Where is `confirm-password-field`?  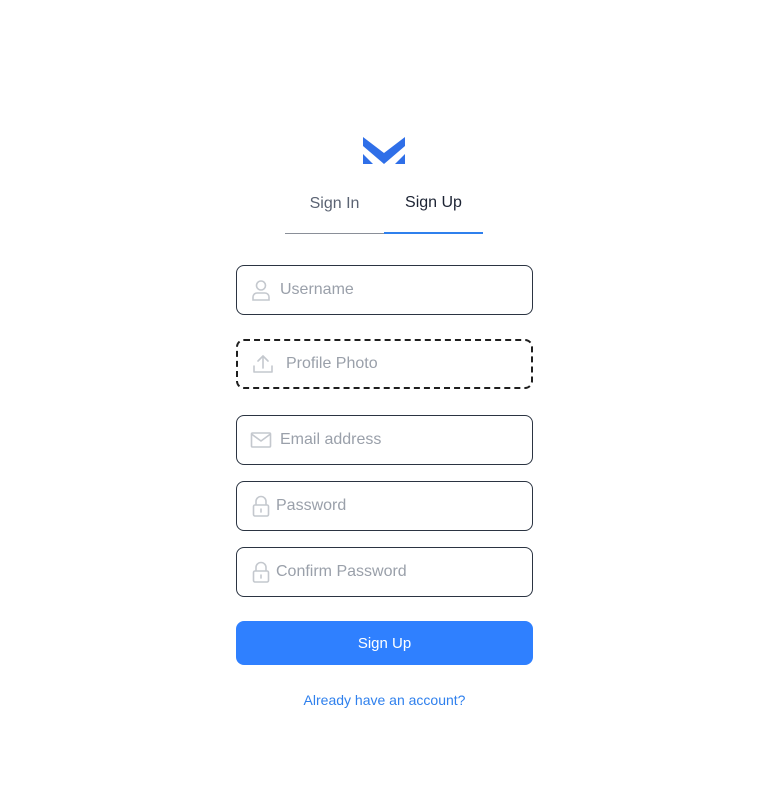 confirm-password-field is located at coordinates (384, 572).